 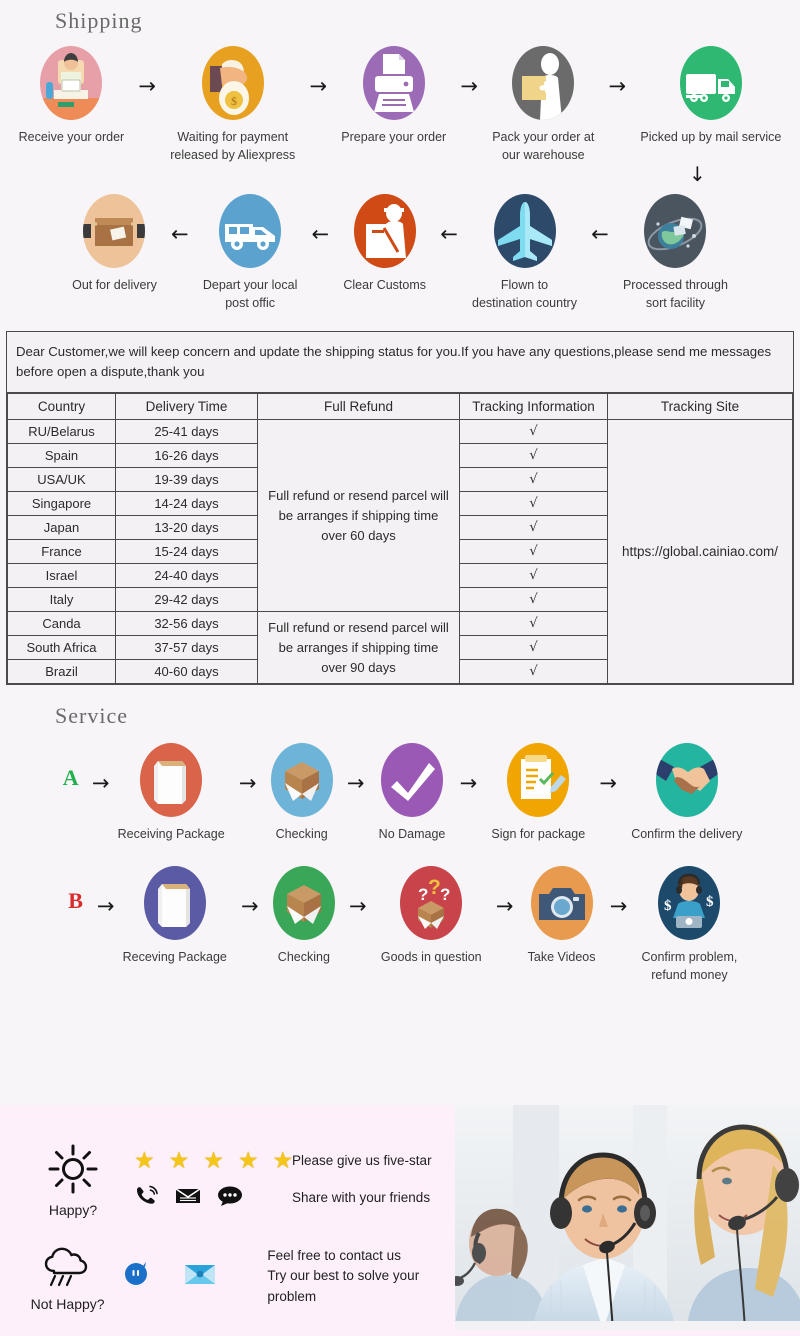 I want to click on cell-country: USA/UK, so click(x=61, y=480).